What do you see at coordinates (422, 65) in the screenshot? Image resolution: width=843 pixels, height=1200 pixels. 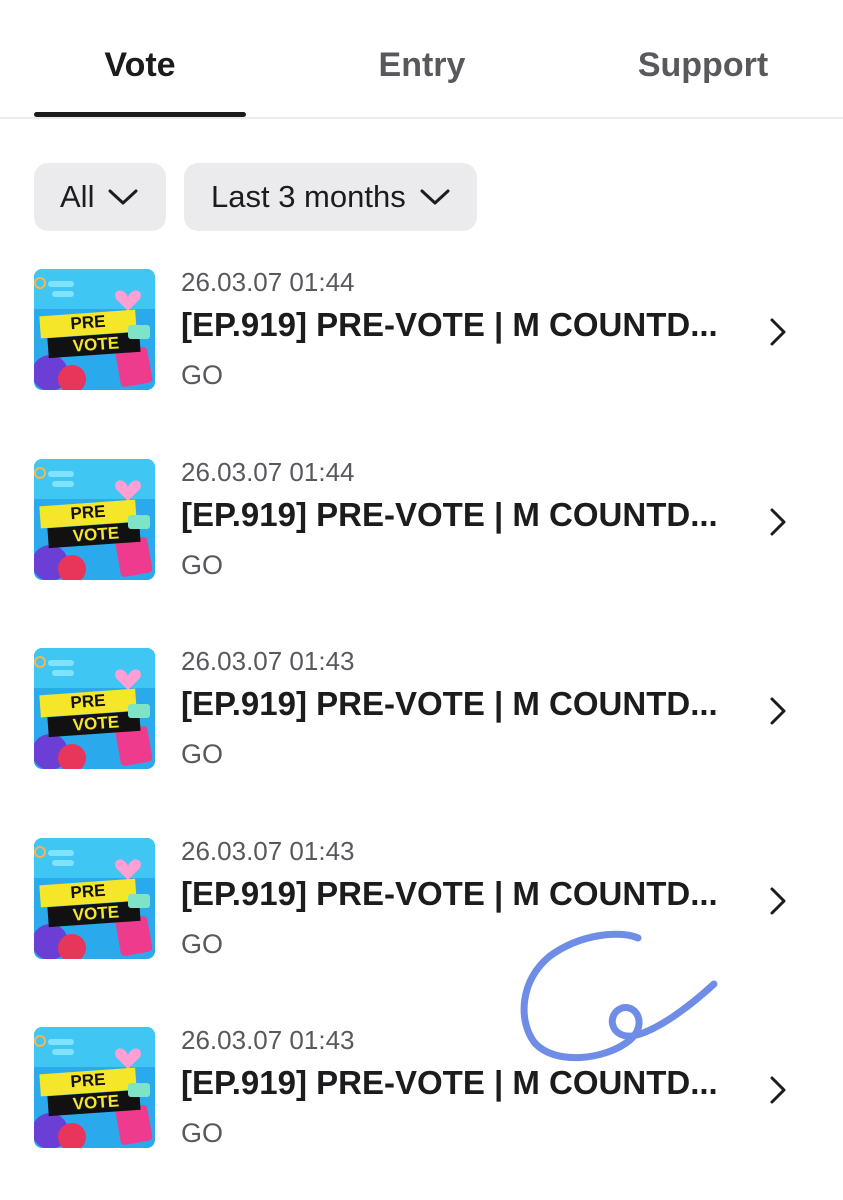 I see `tab-entry: Entry` at bounding box center [422, 65].